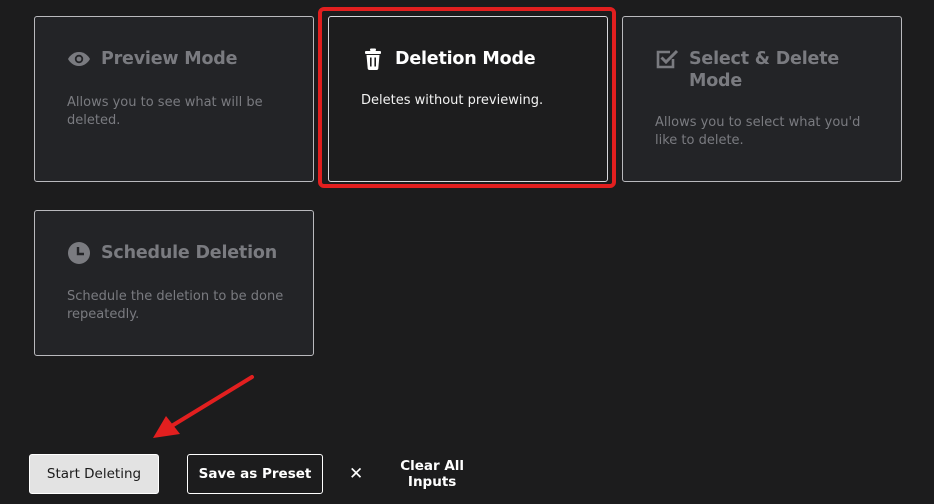  I want to click on mode-card-schedule-title: Schedule Deletion, so click(172, 253).